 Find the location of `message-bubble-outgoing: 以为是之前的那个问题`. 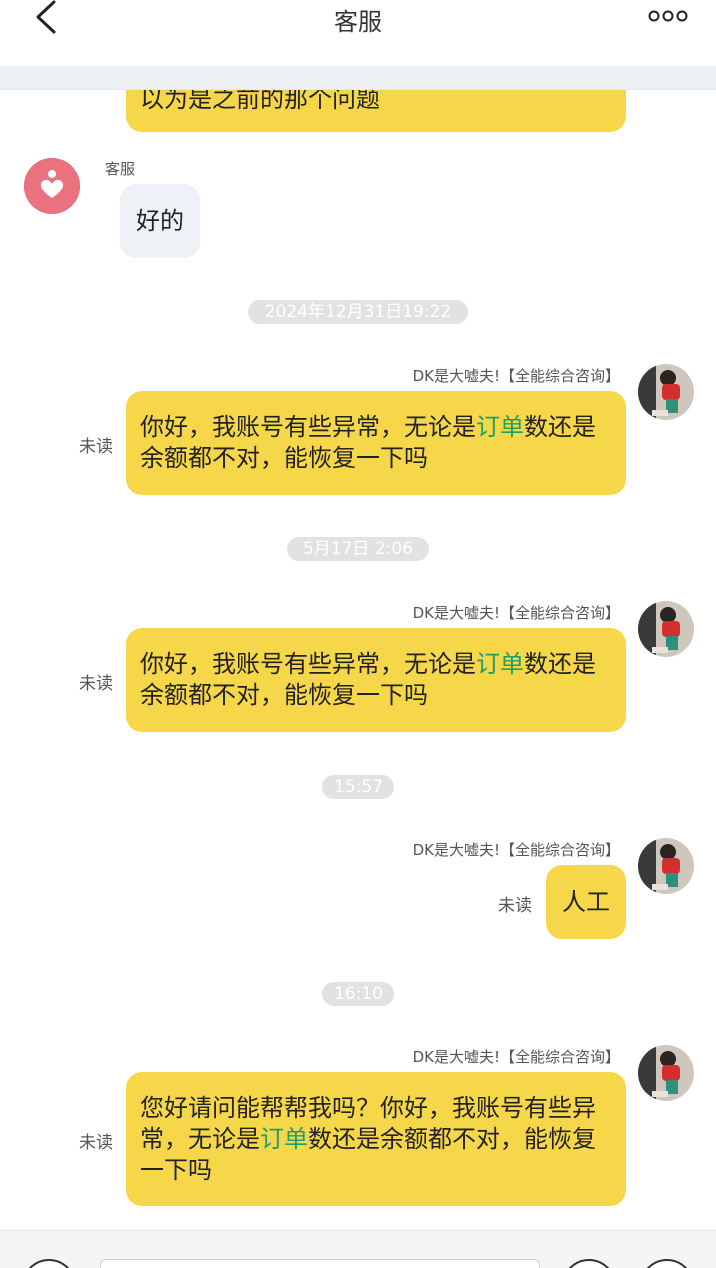

message-bubble-outgoing: 以为是之前的那个问题 is located at coordinates (376, 111).